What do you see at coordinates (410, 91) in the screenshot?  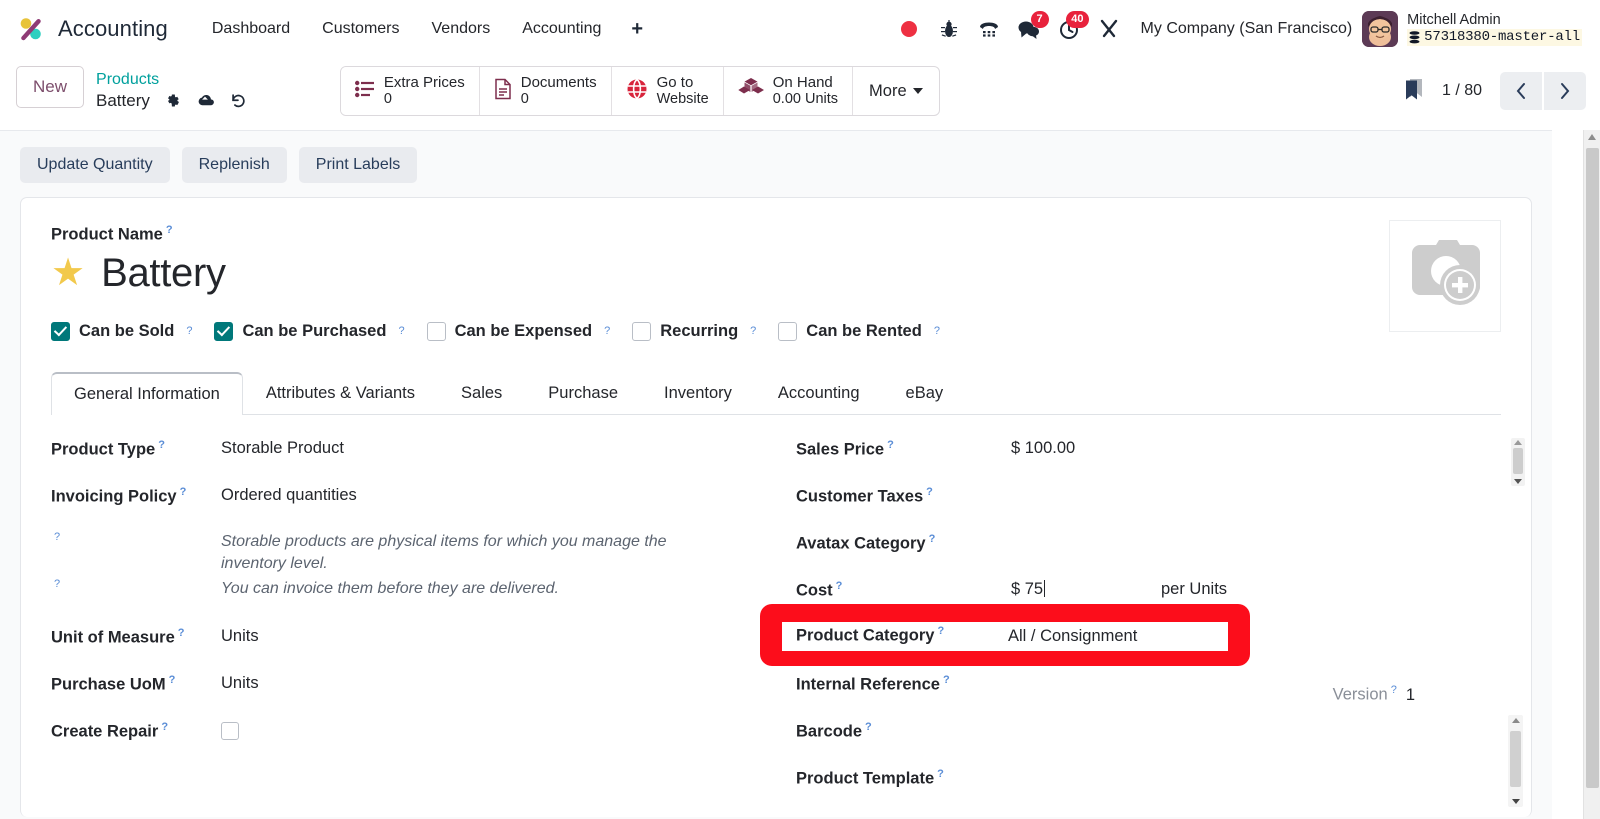 I see `smart-button-extra-prices: Extra Prices 0` at bounding box center [410, 91].